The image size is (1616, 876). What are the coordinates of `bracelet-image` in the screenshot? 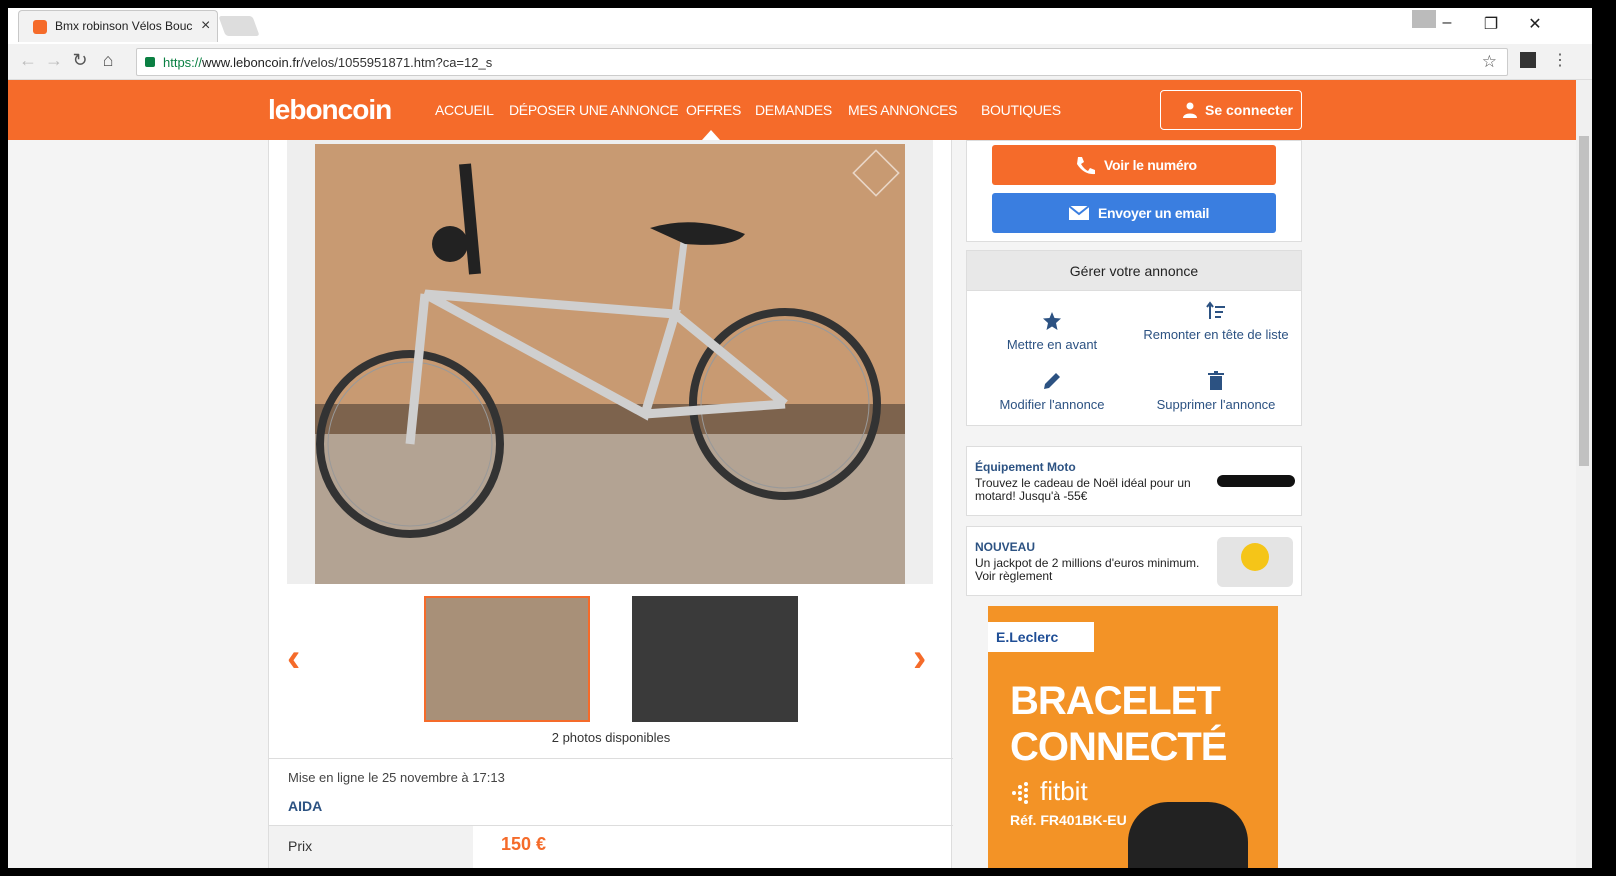 It's located at (1188, 835).